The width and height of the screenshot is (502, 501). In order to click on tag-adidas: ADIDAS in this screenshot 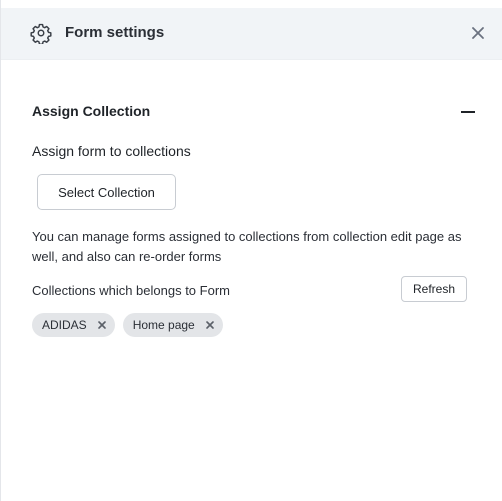, I will do `click(73, 325)`.